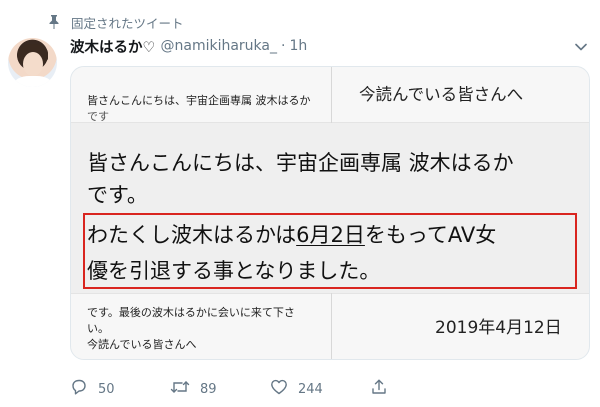  Describe the element at coordinates (208, 389) in the screenshot. I see `retweet-count: 89` at that location.